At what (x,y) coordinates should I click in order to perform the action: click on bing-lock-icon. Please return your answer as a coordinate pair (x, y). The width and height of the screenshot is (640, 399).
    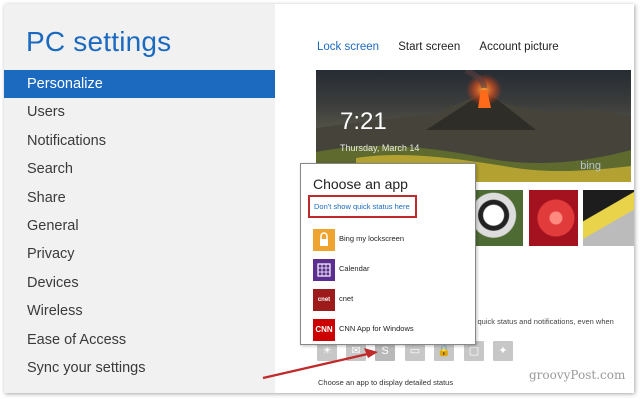
    Looking at the image, I should click on (324, 240).